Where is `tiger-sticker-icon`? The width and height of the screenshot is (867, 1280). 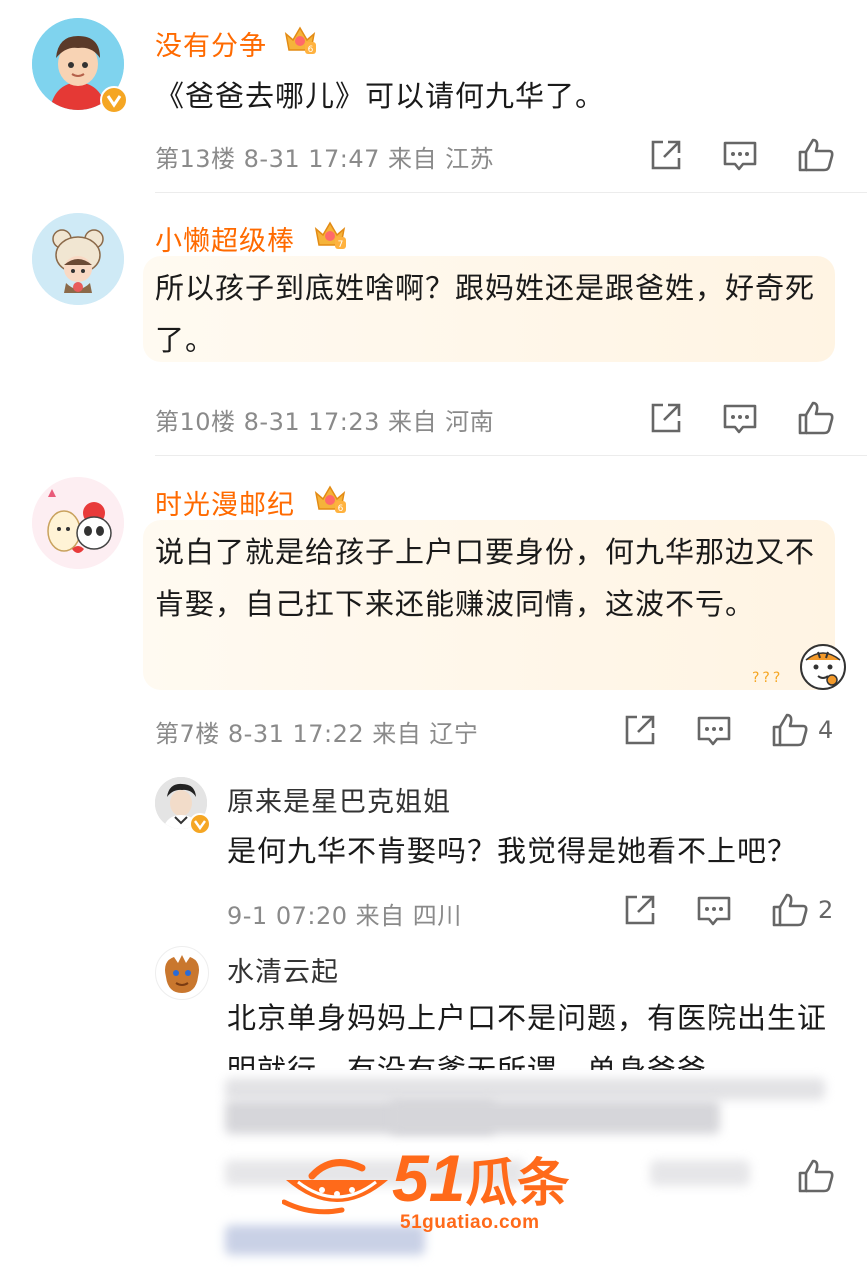 tiger-sticker-icon is located at coordinates (823, 667).